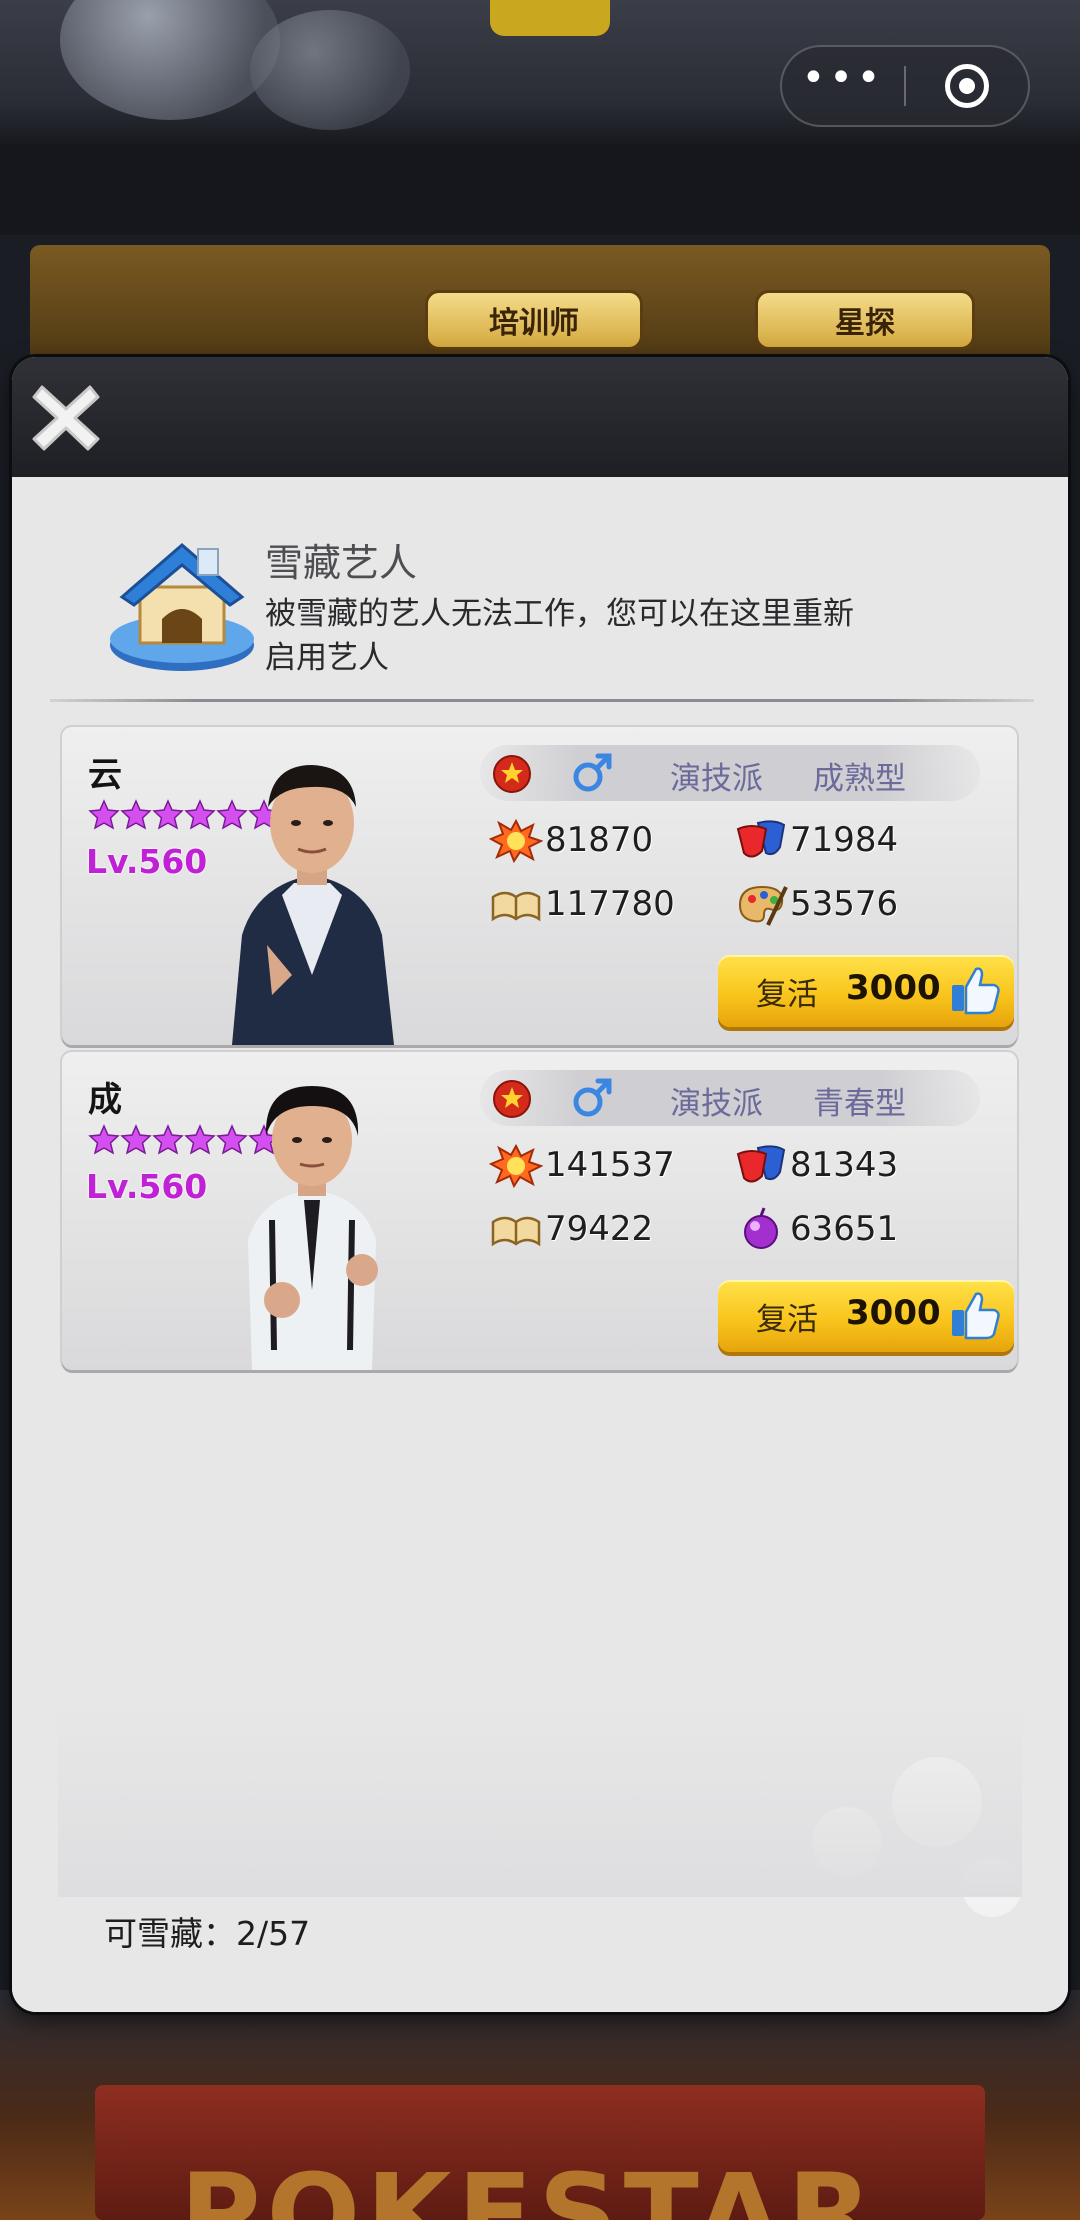 The image size is (1080, 2220). Describe the element at coordinates (273, 1933) in the screenshot. I see `freeze-capacity-value: 2/57` at that location.